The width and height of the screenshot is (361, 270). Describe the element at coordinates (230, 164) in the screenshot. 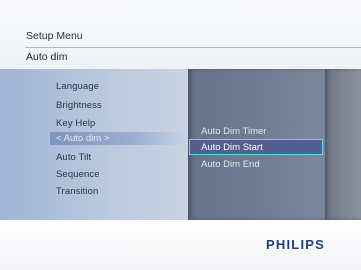

I see `submenu-item-auto-dim-end: Auto Dim End` at that location.